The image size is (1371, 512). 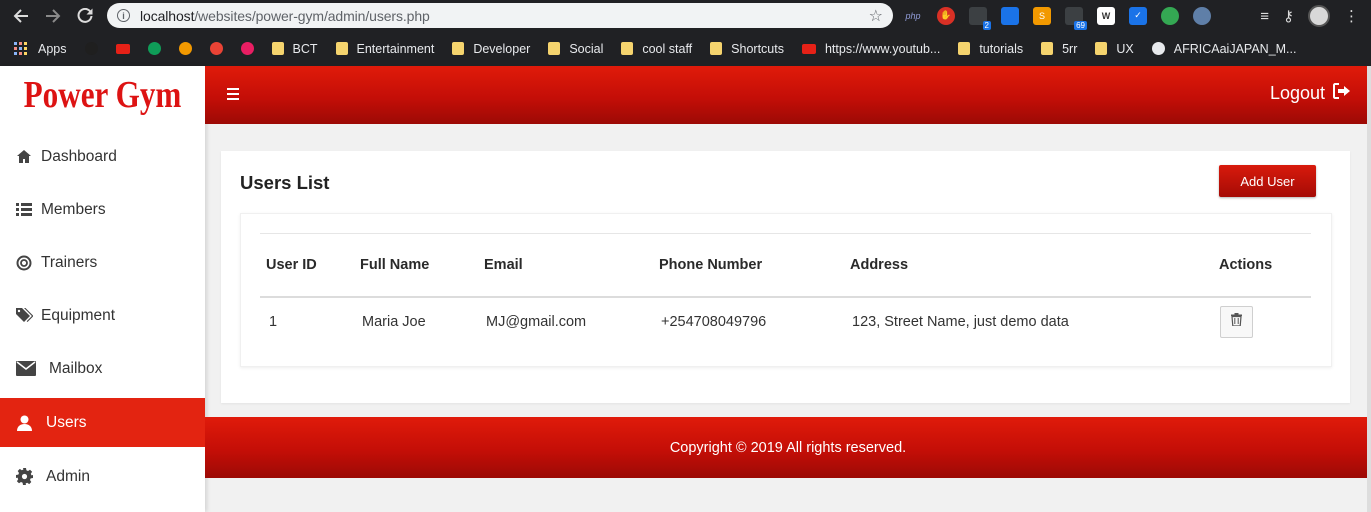 I want to click on delete-user-button, so click(x=1236, y=322).